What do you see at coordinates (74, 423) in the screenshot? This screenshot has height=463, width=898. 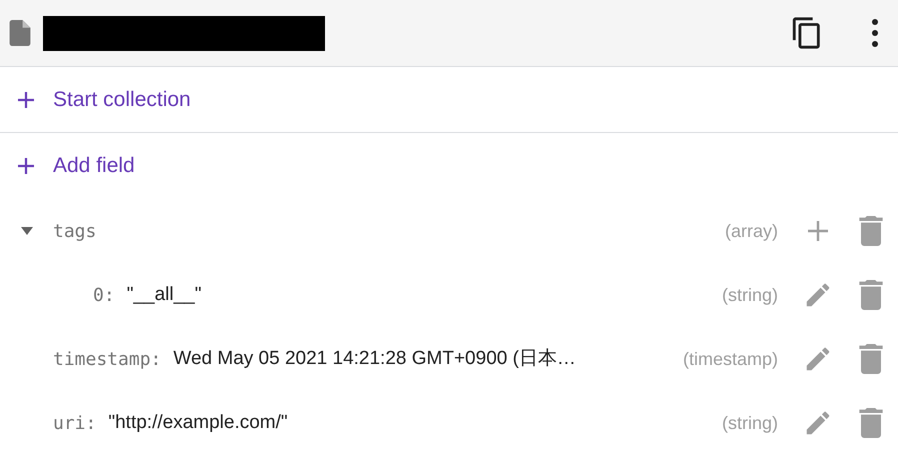 I see `field-key: uri:` at bounding box center [74, 423].